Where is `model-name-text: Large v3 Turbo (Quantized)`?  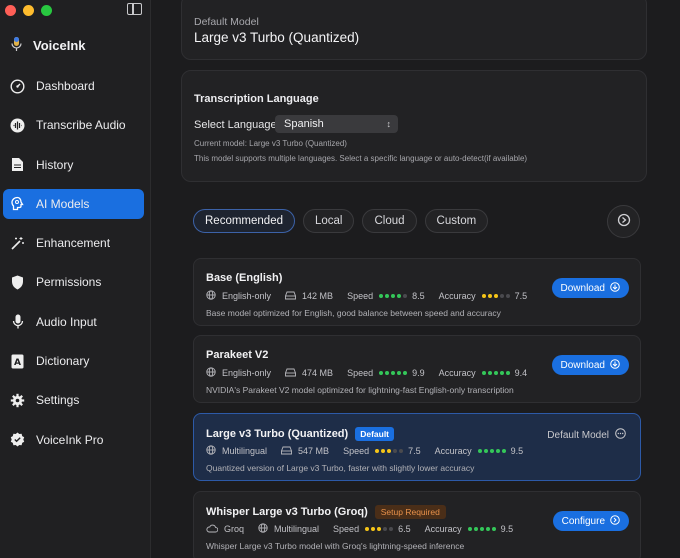 model-name-text: Large v3 Turbo (Quantized) is located at coordinates (277, 434).